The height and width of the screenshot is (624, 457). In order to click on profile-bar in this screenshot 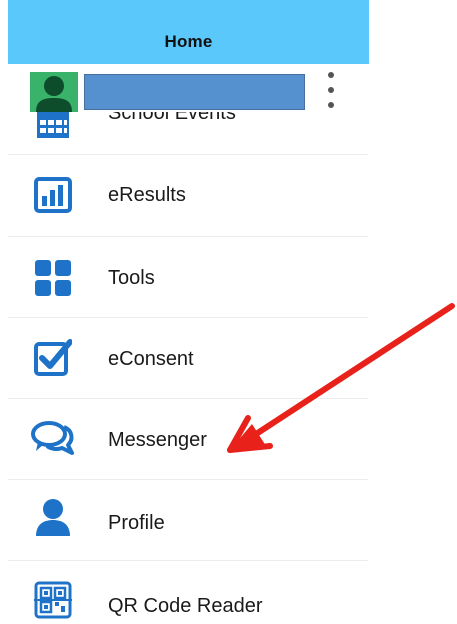, I will do `click(200, 92)`.